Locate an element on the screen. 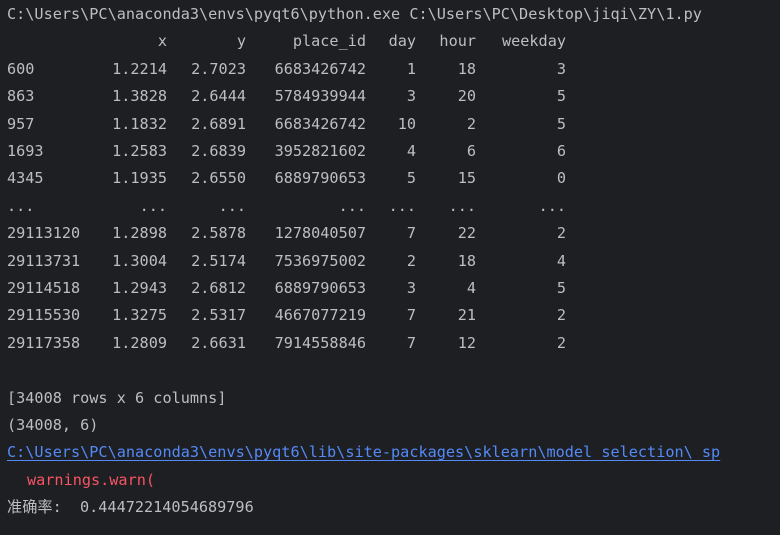 This screenshot has height=535, width=780. cell-place-id: 7536975002 is located at coordinates (320, 260).